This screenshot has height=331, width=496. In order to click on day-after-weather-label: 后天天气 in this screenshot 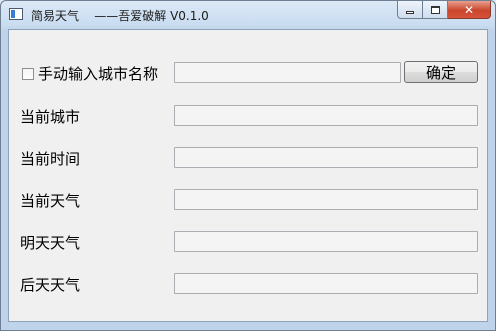, I will do `click(50, 285)`.